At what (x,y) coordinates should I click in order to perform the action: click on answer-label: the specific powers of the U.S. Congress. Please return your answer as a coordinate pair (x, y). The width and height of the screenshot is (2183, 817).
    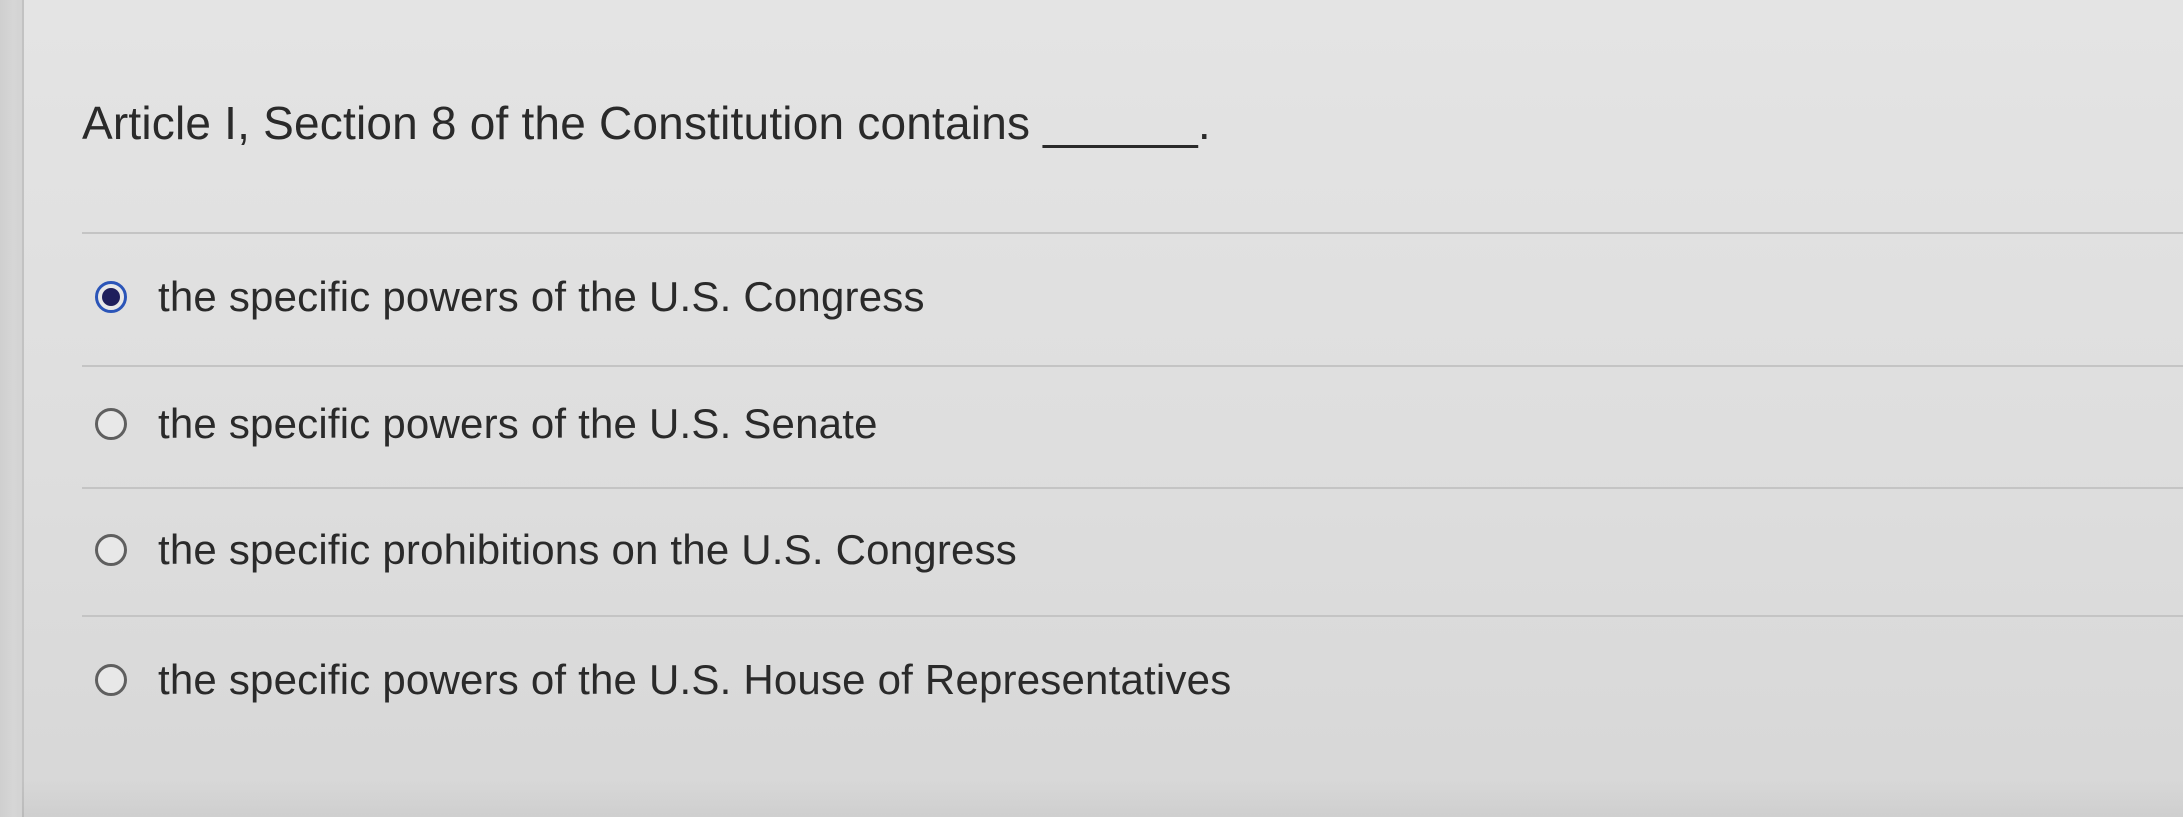
    Looking at the image, I should click on (541, 297).